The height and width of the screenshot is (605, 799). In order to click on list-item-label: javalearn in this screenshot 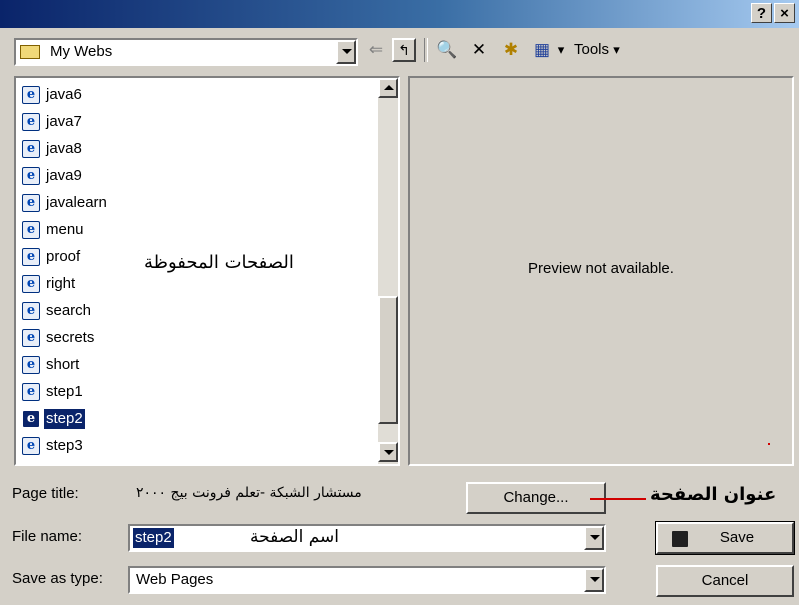, I will do `click(76, 202)`.